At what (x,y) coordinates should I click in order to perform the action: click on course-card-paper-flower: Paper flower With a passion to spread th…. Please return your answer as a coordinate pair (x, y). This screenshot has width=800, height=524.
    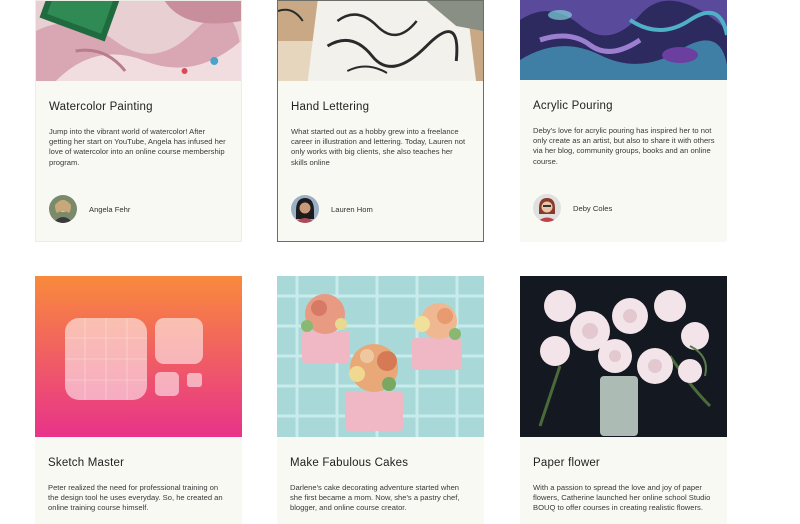
    Looking at the image, I should click on (623, 400).